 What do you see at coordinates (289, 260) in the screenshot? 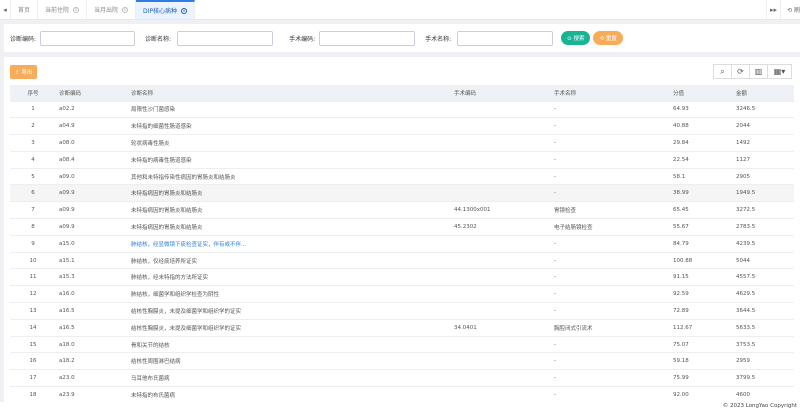
I see `table-cell-dname: 肺结核，仅经痰培养所证实` at bounding box center [289, 260].